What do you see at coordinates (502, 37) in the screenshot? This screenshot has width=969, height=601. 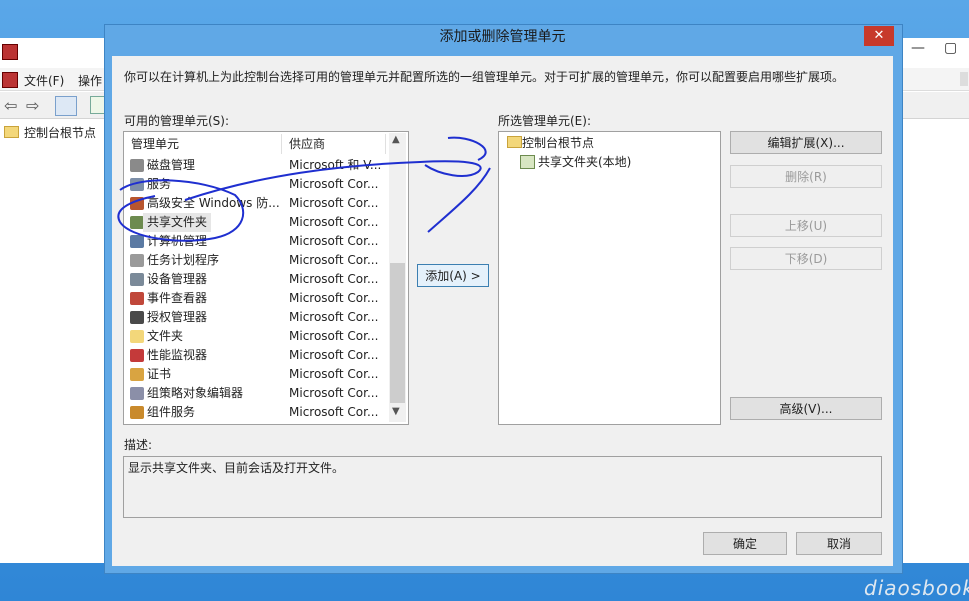 I see `dialog-title: 添加或删除管理单元` at bounding box center [502, 37].